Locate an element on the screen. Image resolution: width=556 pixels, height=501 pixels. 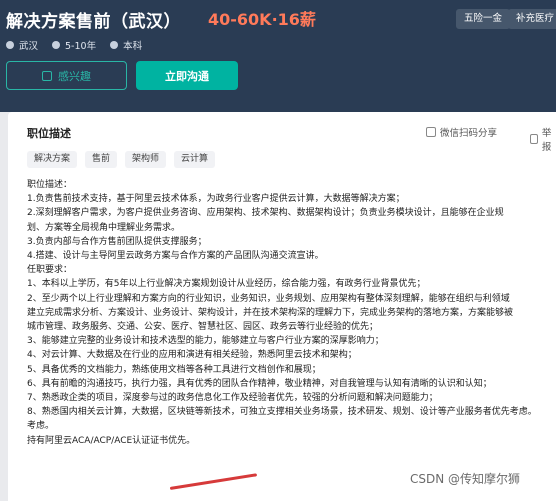
qr-icon is located at coordinates (431, 132).